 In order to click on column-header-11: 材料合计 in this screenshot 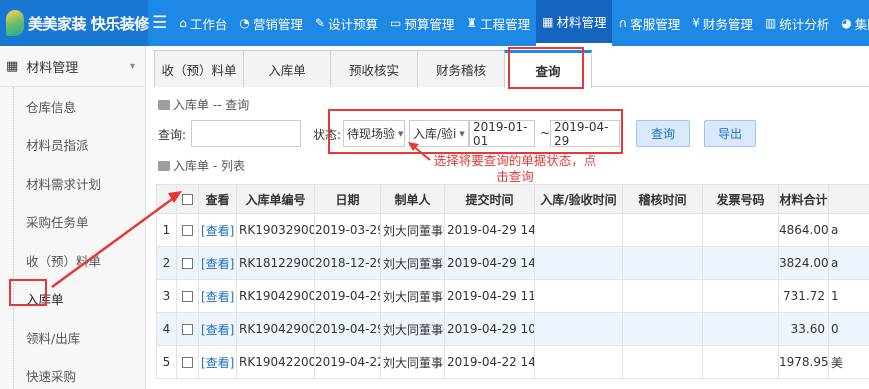, I will do `click(803, 199)`.